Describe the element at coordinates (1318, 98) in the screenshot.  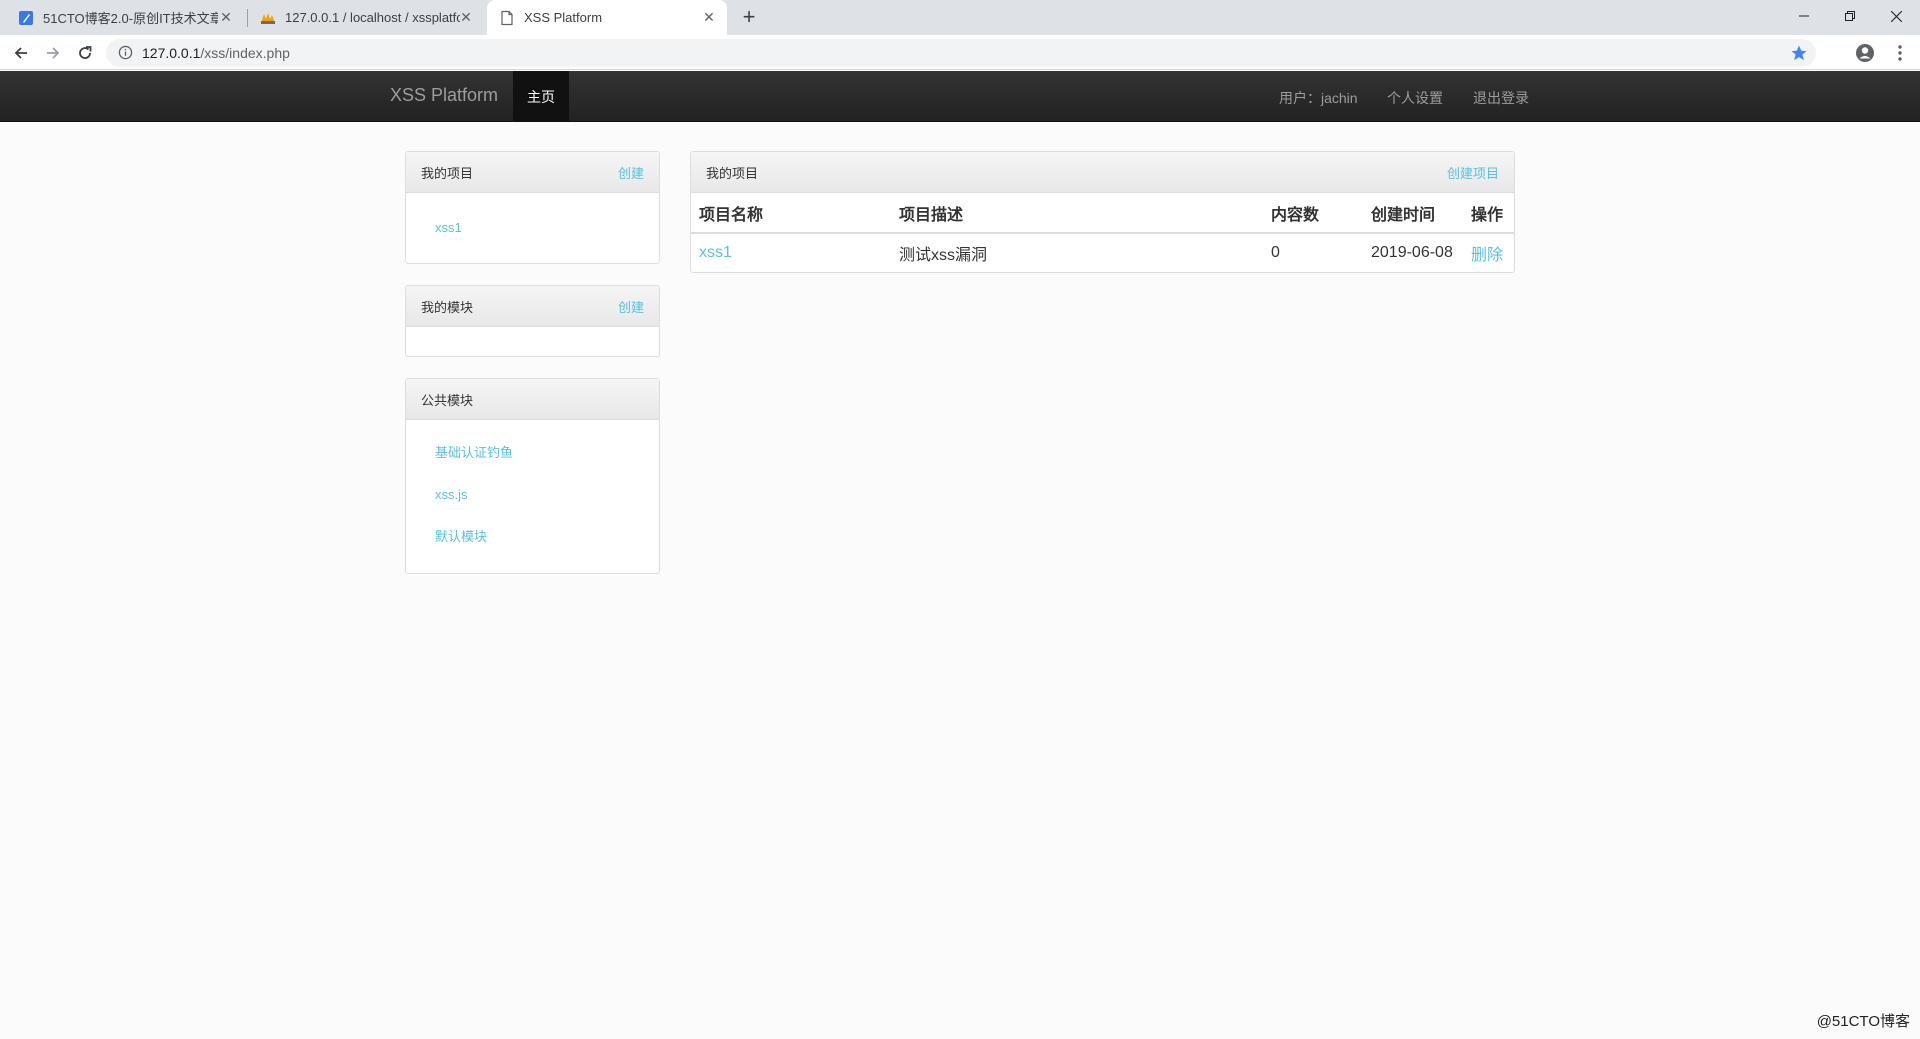
I see `nav-user: 用户：jachin` at that location.